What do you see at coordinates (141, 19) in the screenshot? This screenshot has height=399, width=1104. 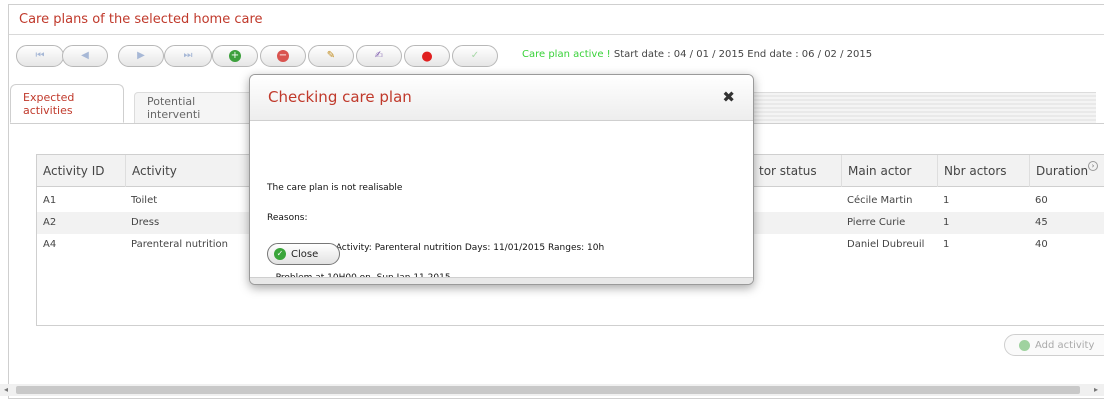 I see `panel-title: Care plans of the selected home care` at bounding box center [141, 19].